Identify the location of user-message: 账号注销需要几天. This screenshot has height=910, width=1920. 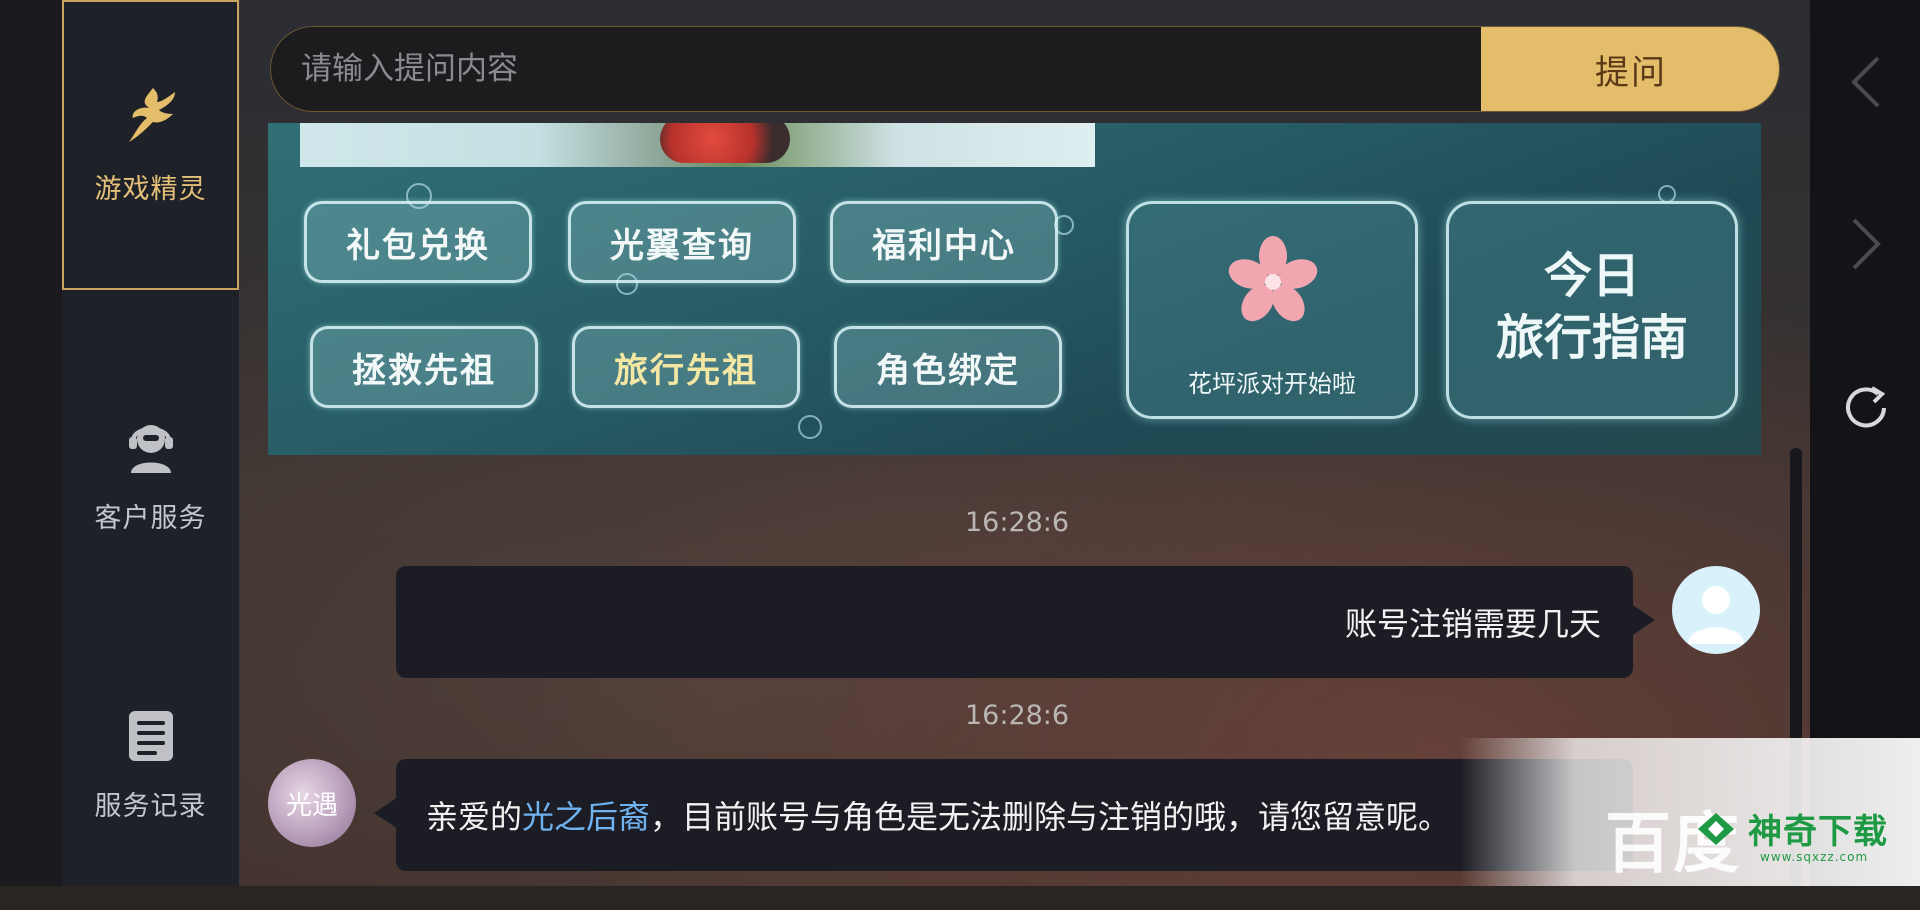
(1025, 622).